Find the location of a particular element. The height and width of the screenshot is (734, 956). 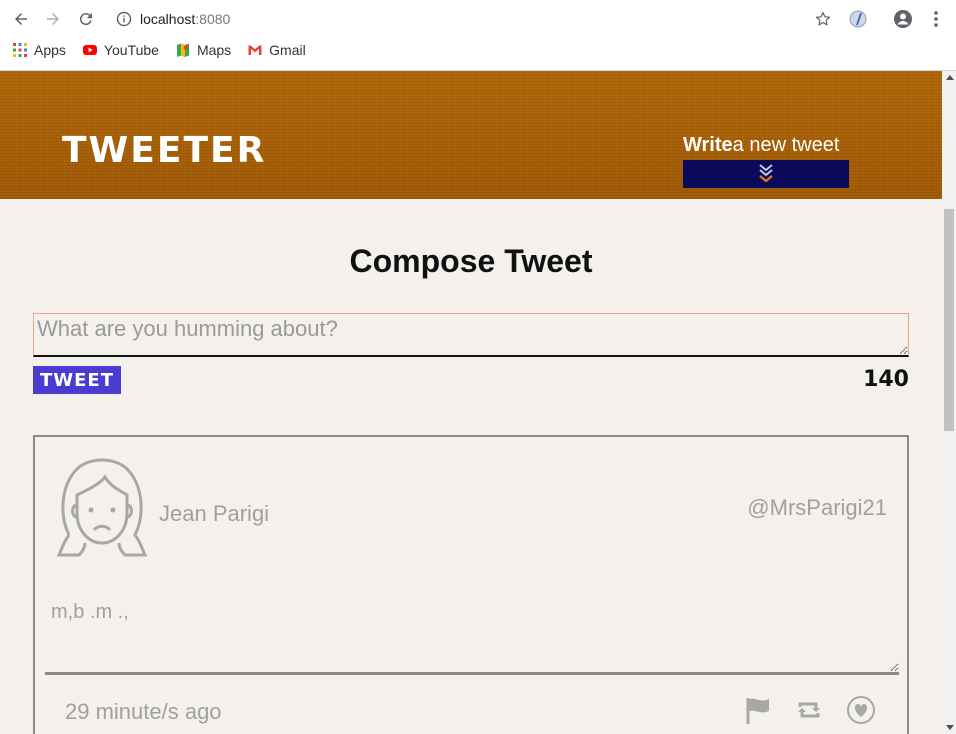

gmail-icon is located at coordinates (255, 50).